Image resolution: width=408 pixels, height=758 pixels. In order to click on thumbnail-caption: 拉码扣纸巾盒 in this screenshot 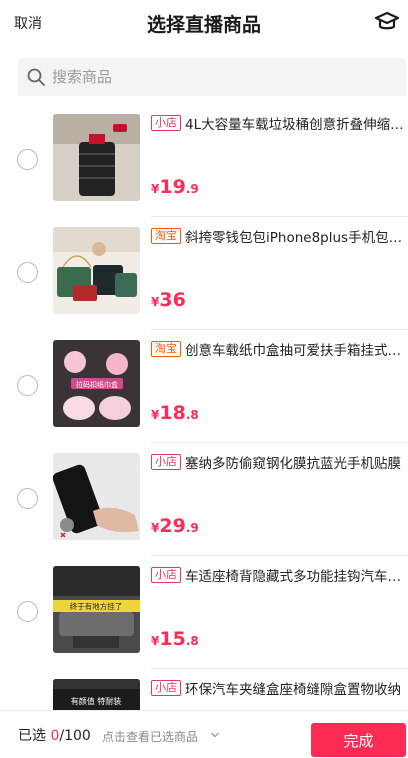, I will do `click(97, 384)`.